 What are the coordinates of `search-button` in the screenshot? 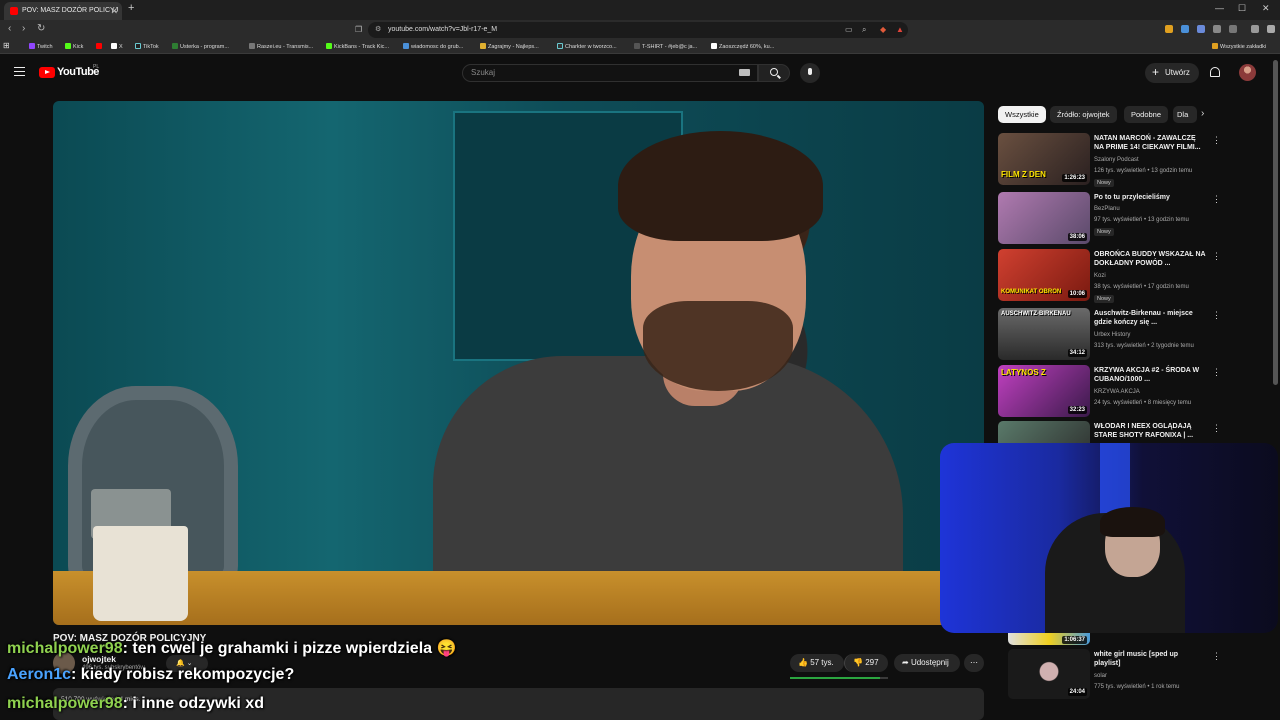 It's located at (774, 73).